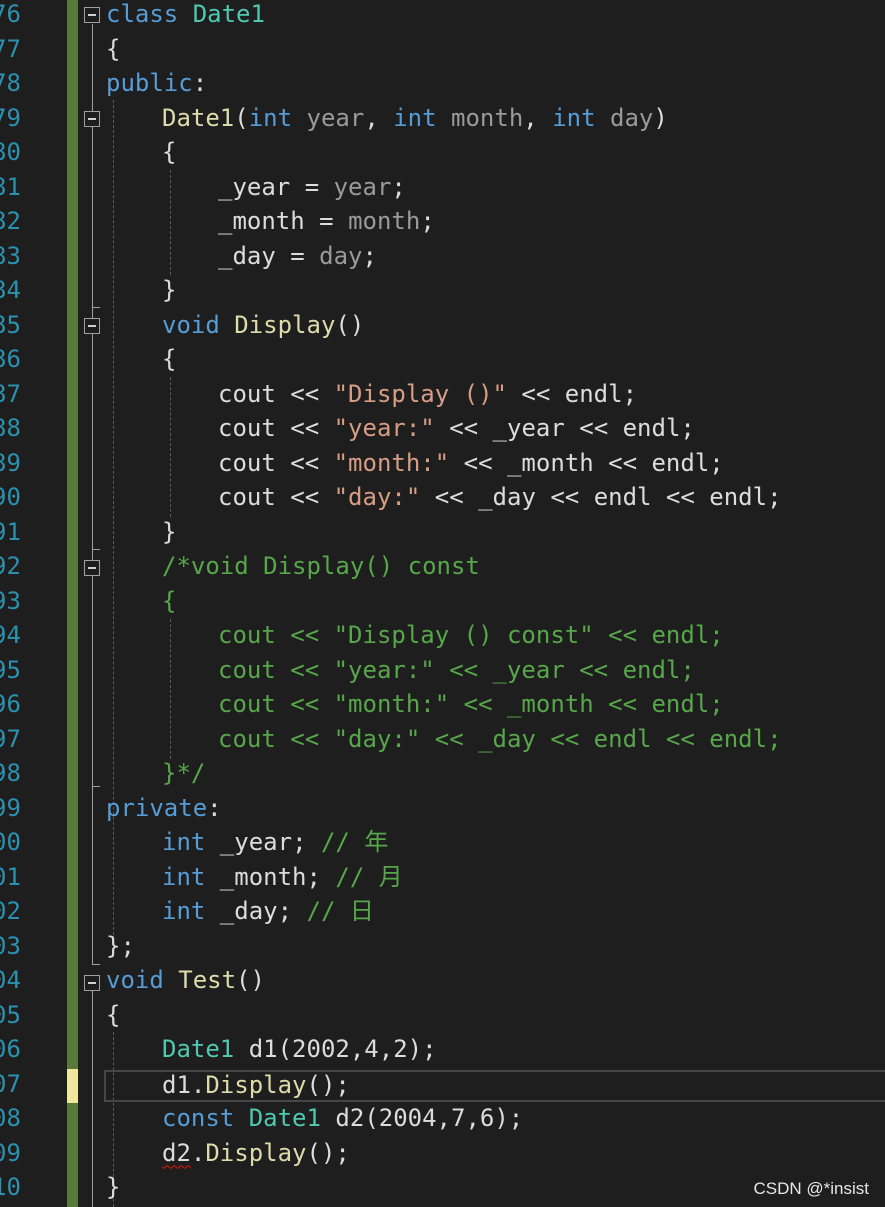 This screenshot has width=885, height=1207. Describe the element at coordinates (471, 463) in the screenshot. I see `code-line-89: cout << "month:" << _month << endl;` at that location.